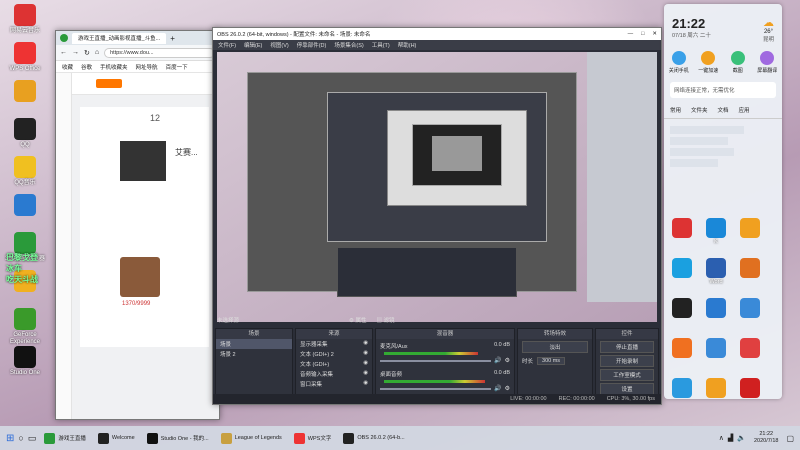 The height and width of the screenshot is (450, 800). Describe the element at coordinates (75, 52) in the screenshot. I see `forward-icon: →` at that location.